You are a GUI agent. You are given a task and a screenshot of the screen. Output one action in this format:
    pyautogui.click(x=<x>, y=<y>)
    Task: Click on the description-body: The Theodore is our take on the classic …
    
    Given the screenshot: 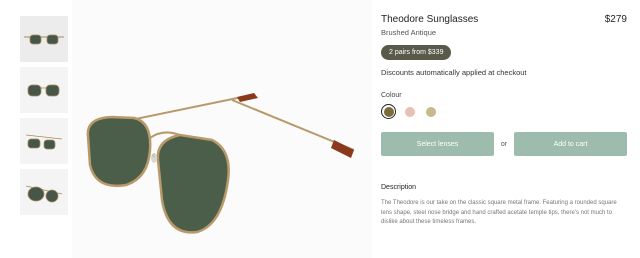 What is the action you would take?
    pyautogui.click(x=499, y=212)
    